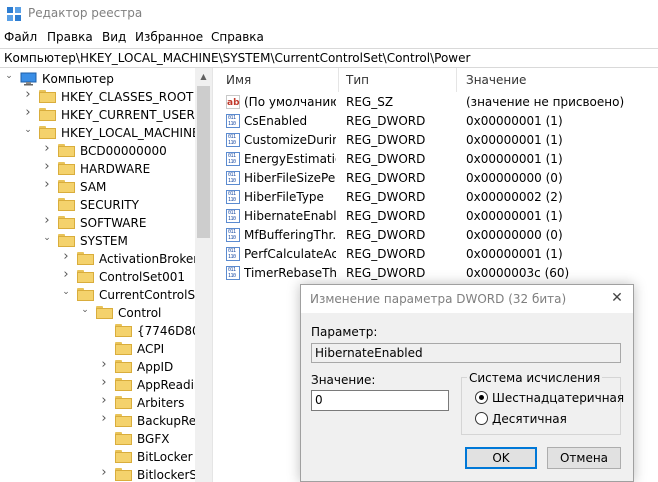 The height and width of the screenshot is (482, 658). What do you see at coordinates (105, 331) in the screenshot?
I see `tree-item: {7746D80F-` at bounding box center [105, 331].